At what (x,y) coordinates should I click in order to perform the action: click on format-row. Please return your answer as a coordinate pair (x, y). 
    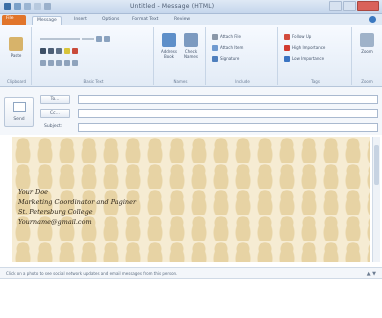
    Looking at the image, I should click on (59, 50).